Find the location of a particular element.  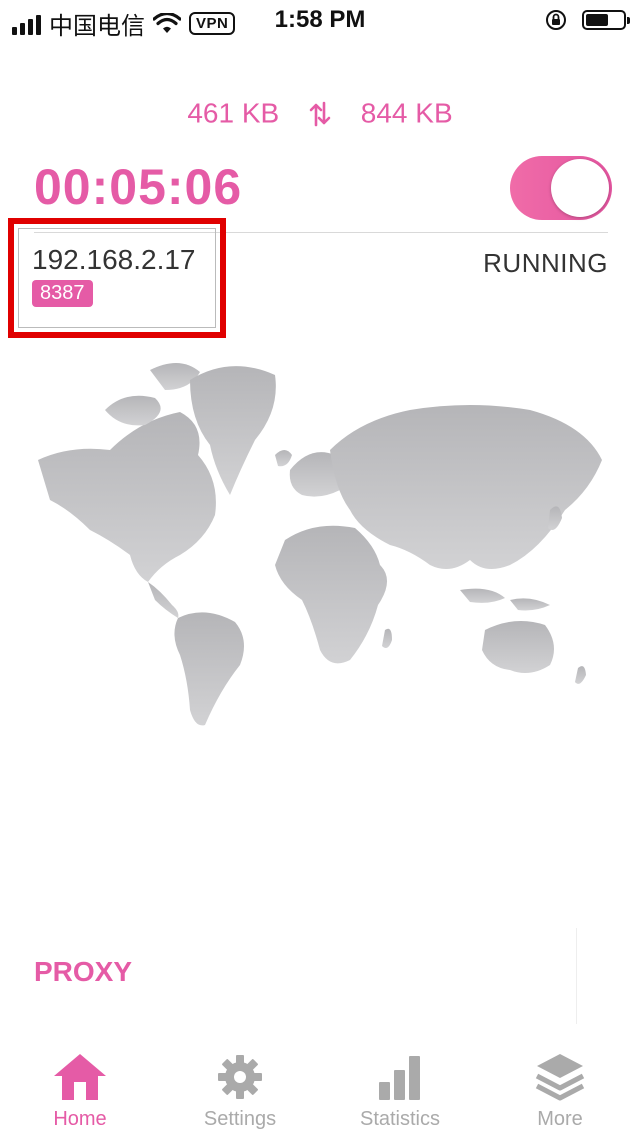

status-bar: 中国电信 VPN 1:58 PM is located at coordinates (320, 20).